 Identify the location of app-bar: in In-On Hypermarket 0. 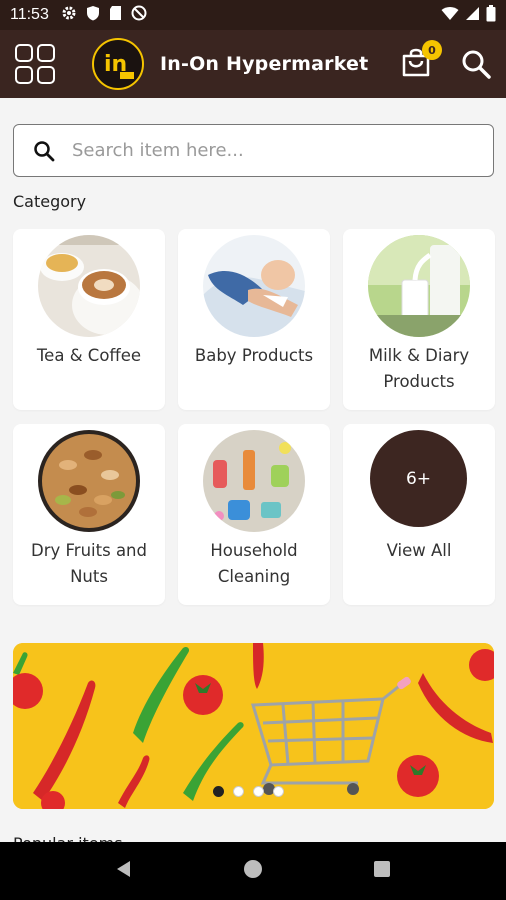
(253, 64).